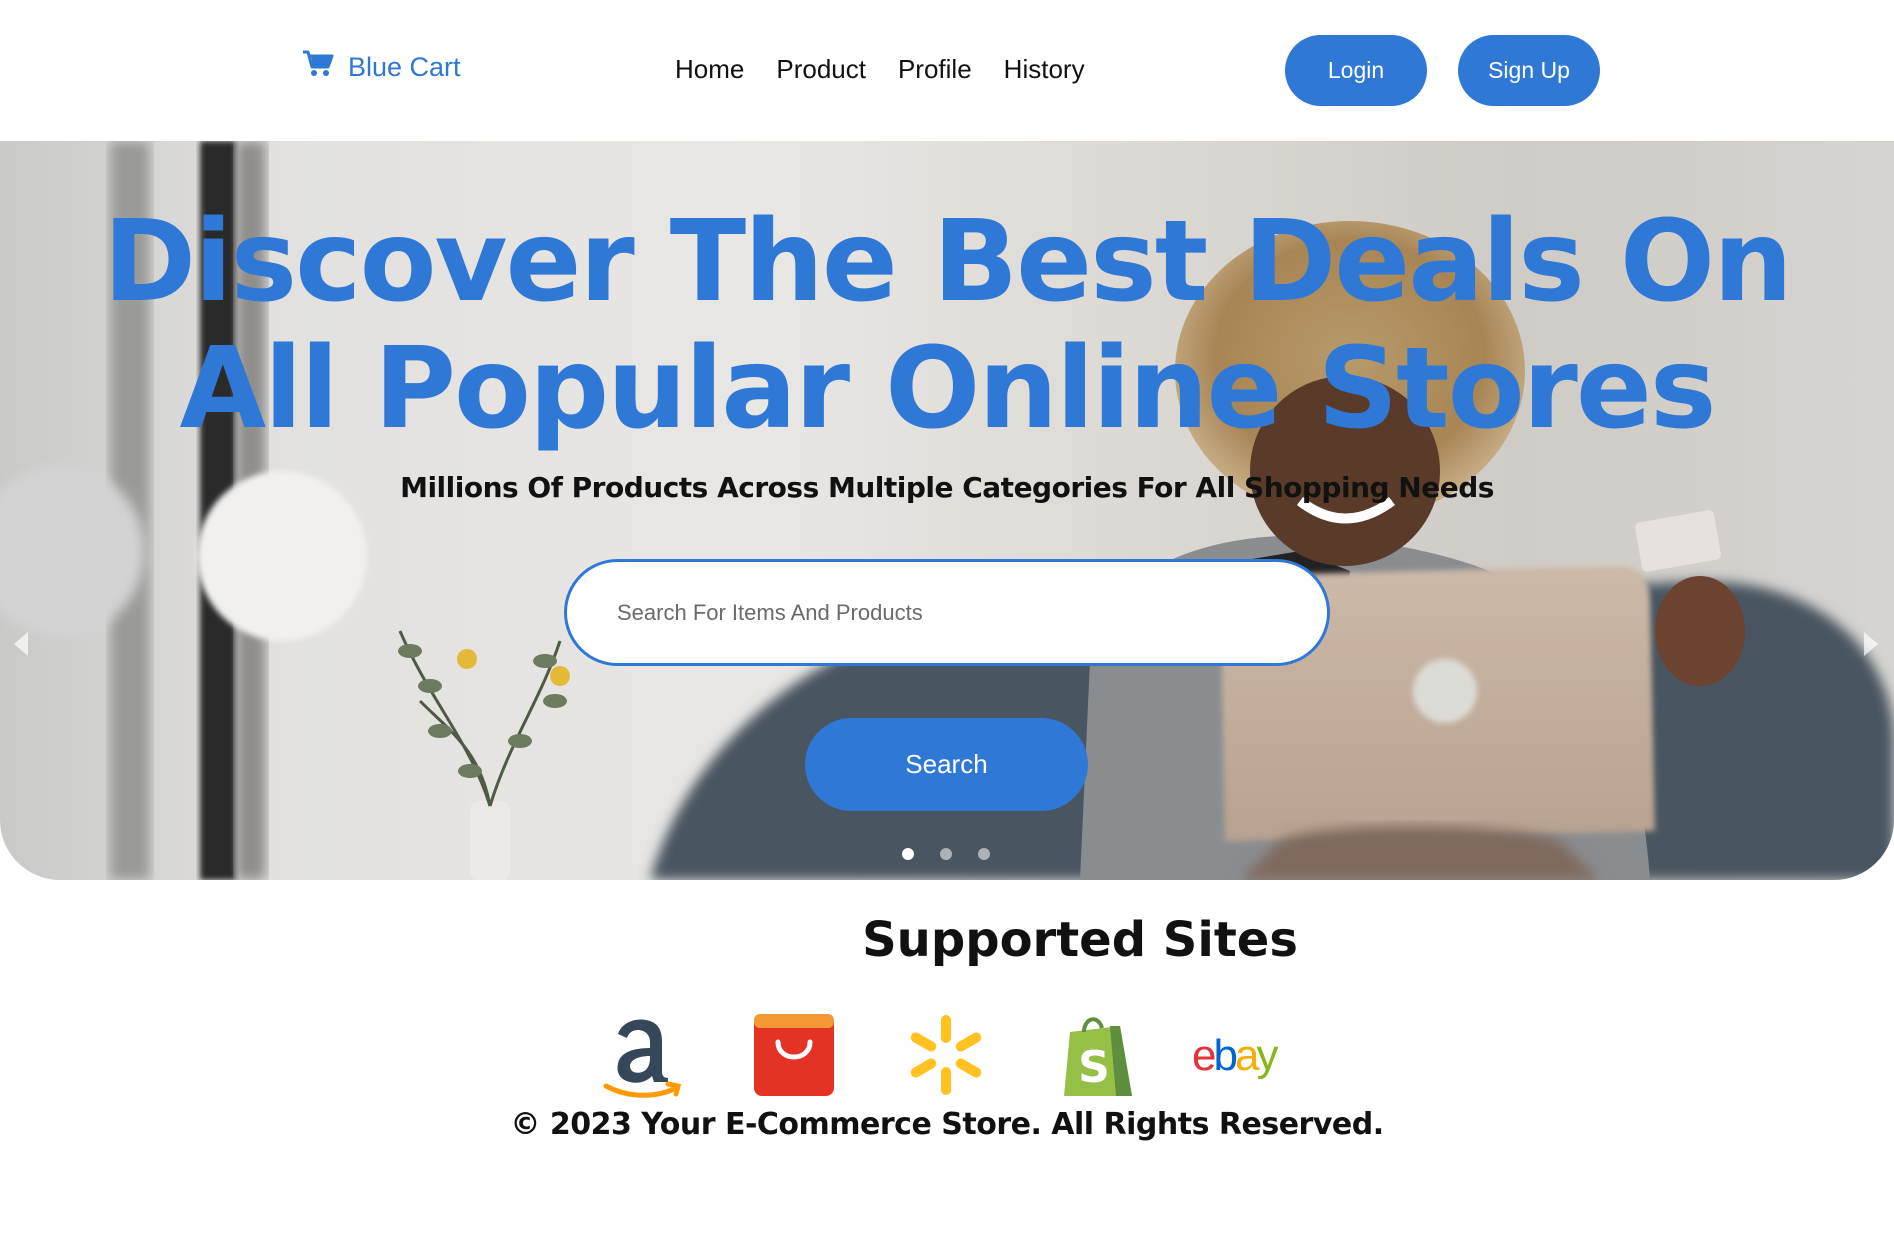 The image size is (1894, 1258). What do you see at coordinates (947, 389) in the screenshot?
I see `hero-title-line-2: All Popular Online Stores` at bounding box center [947, 389].